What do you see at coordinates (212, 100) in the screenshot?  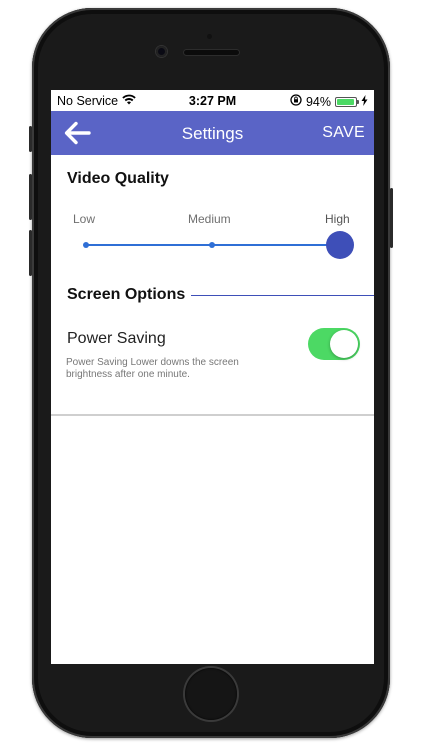 I see `status-bar: No Service 3:27 PM 94%` at bounding box center [212, 100].